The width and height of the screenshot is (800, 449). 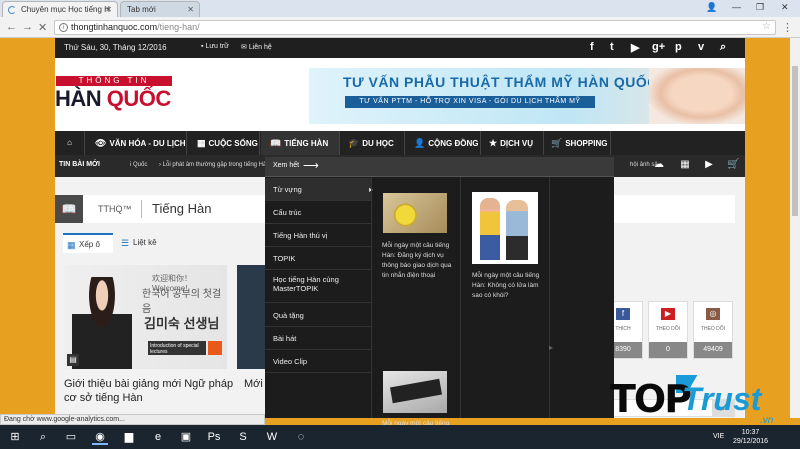 I want to click on twitter-icon: t, so click(x=612, y=47).